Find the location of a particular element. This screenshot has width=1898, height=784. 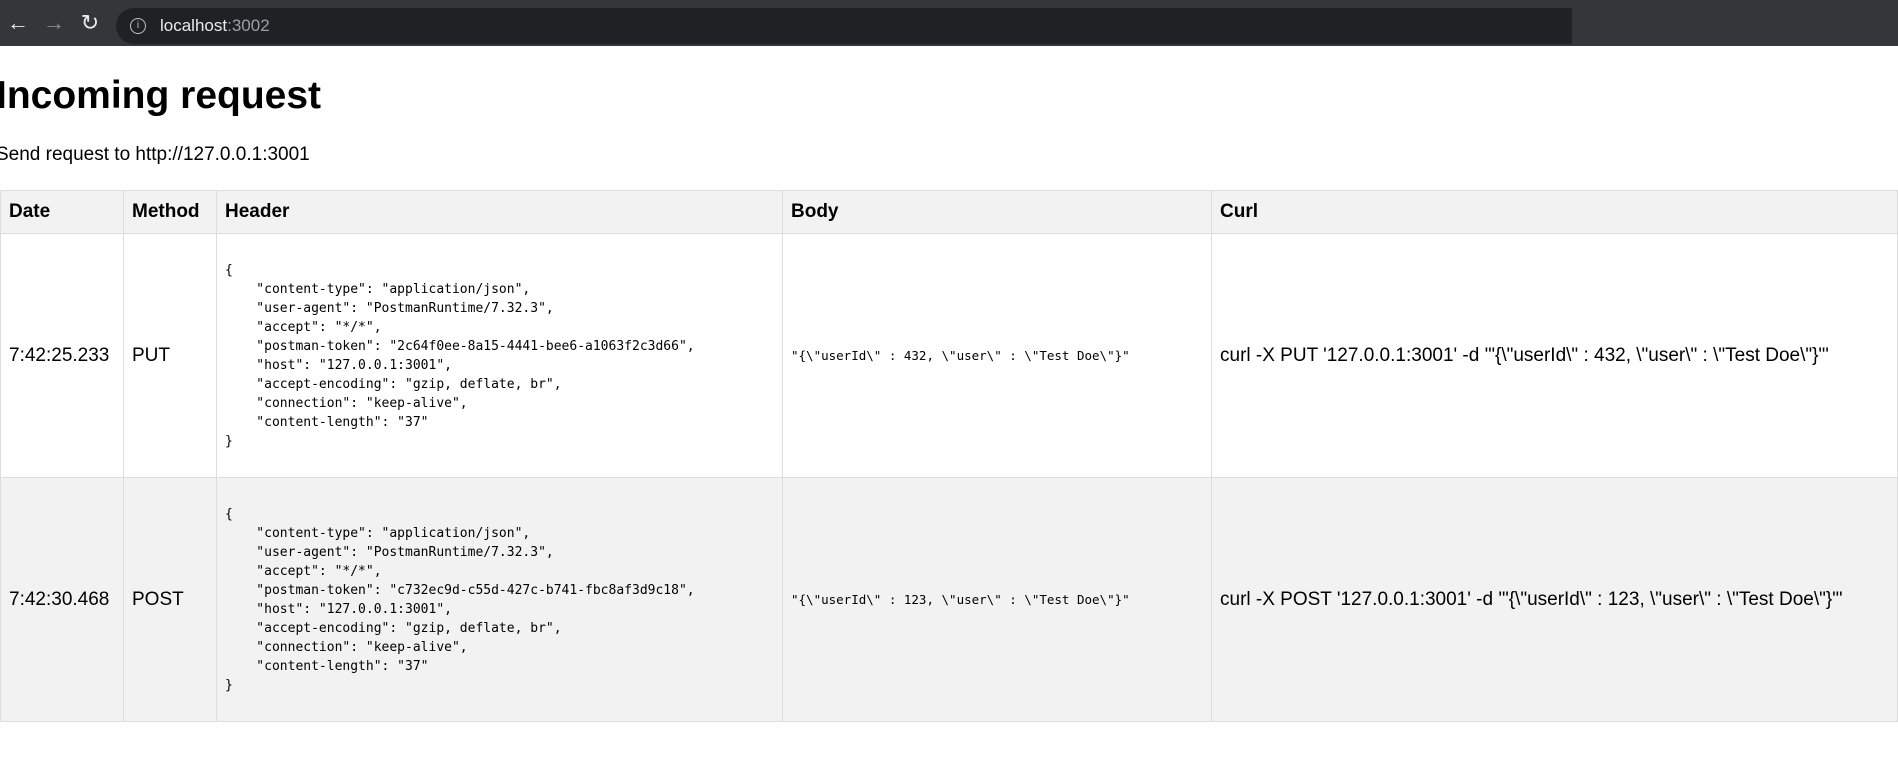

info-icon: i is located at coordinates (138, 26).